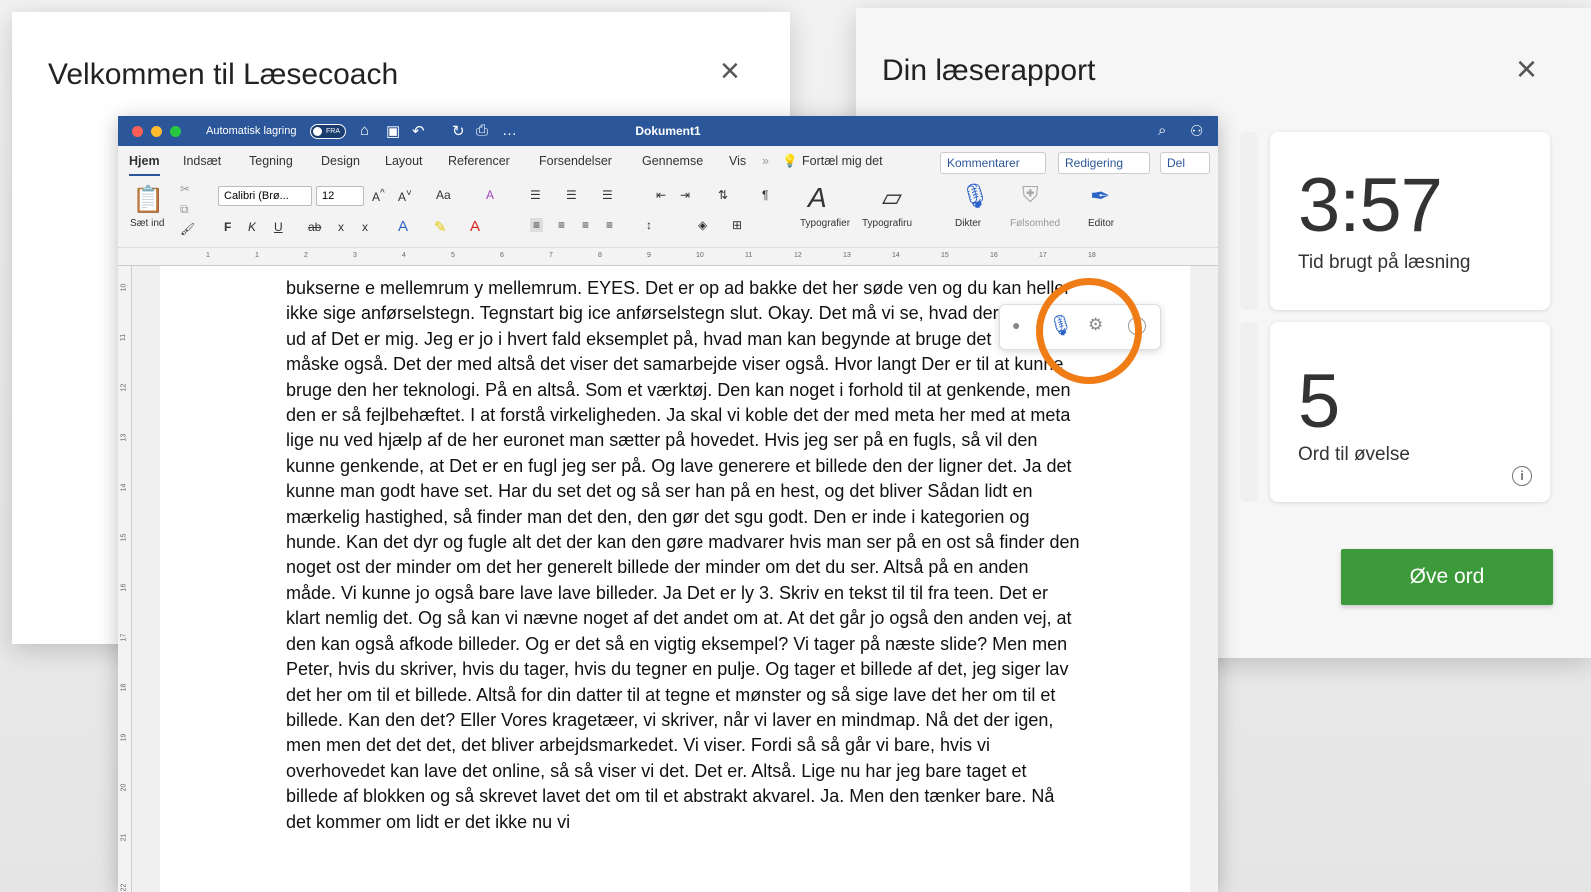 The image size is (1591, 892). Describe the element at coordinates (685, 195) in the screenshot. I see `increase-indent-icon: ⇥` at that location.